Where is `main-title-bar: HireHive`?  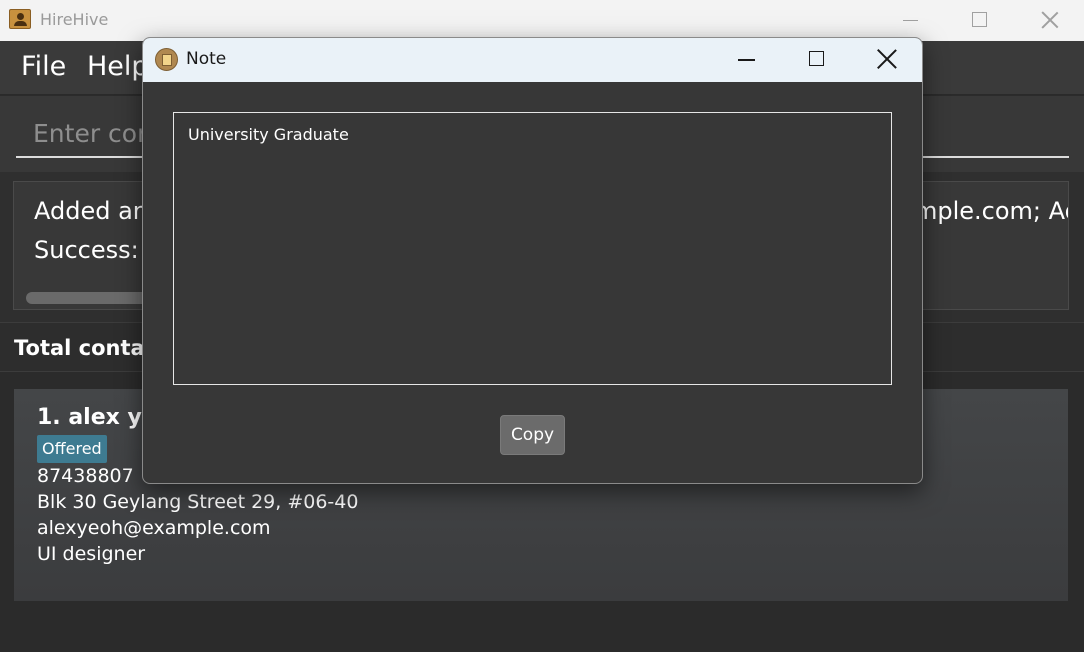
main-title-bar: HireHive is located at coordinates (542, 20).